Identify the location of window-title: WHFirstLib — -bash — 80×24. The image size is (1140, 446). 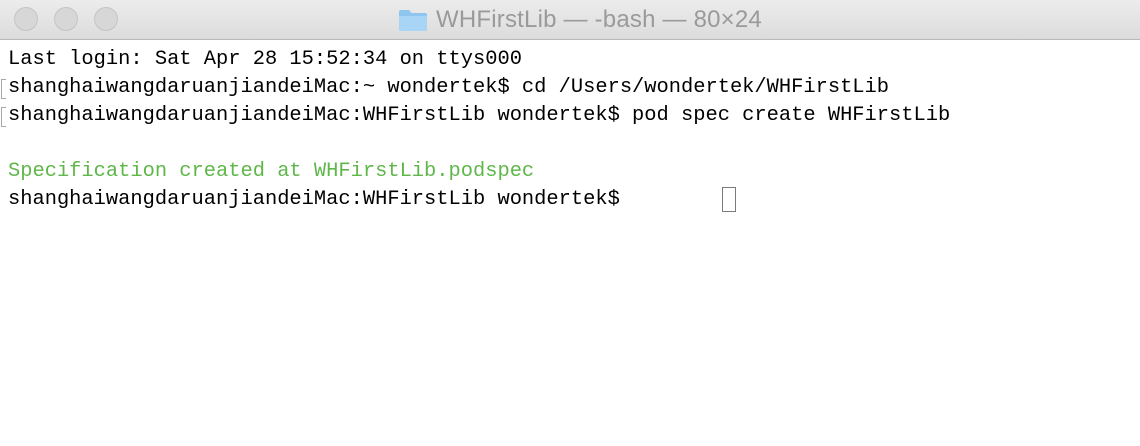
(599, 19).